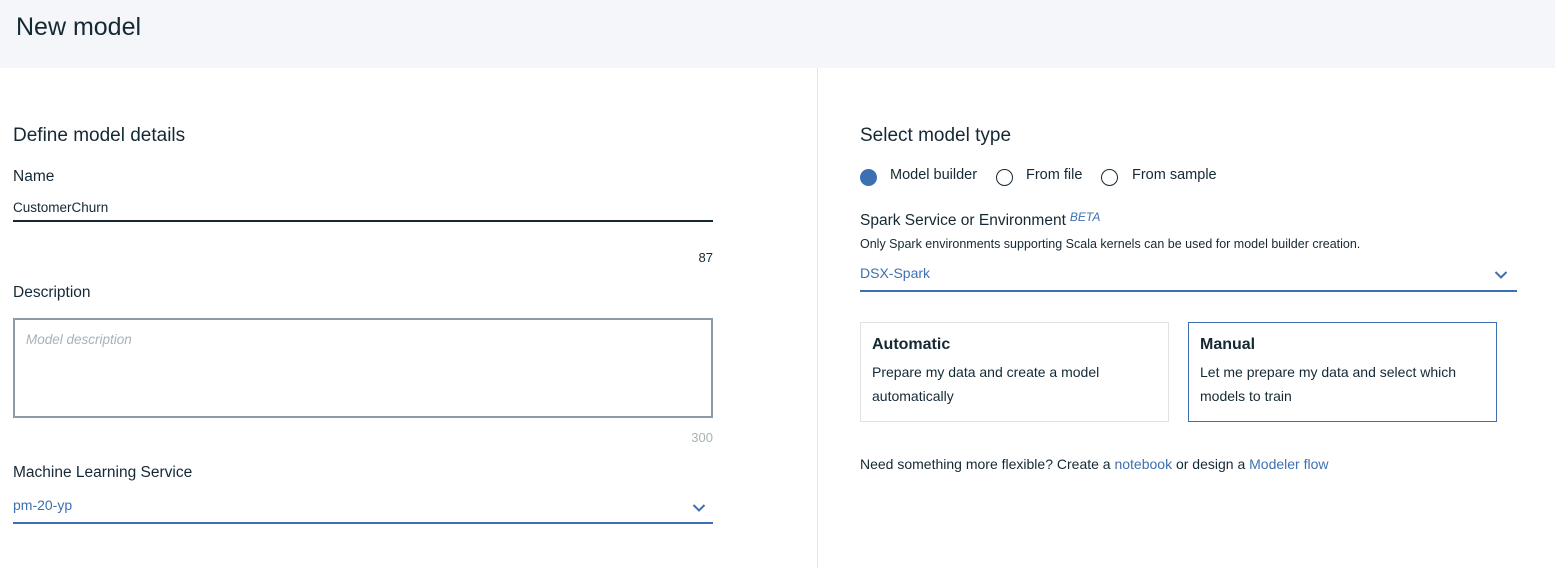  What do you see at coordinates (1174, 175) in the screenshot?
I see `radio-label: From sample` at bounding box center [1174, 175].